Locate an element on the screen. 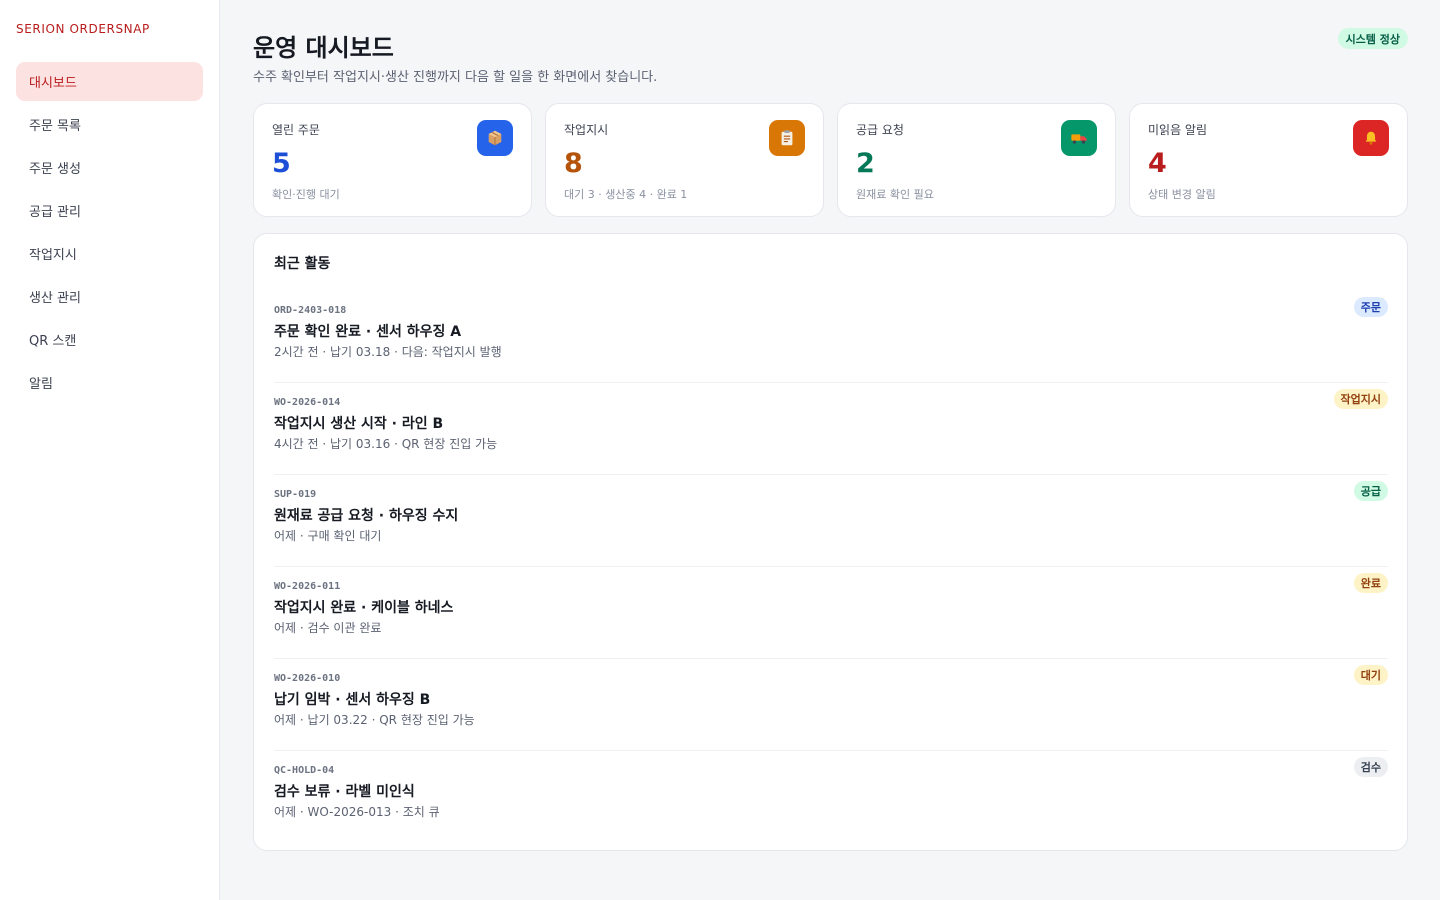 The width and height of the screenshot is (1440, 900). card-value: 8 is located at coordinates (573, 163).